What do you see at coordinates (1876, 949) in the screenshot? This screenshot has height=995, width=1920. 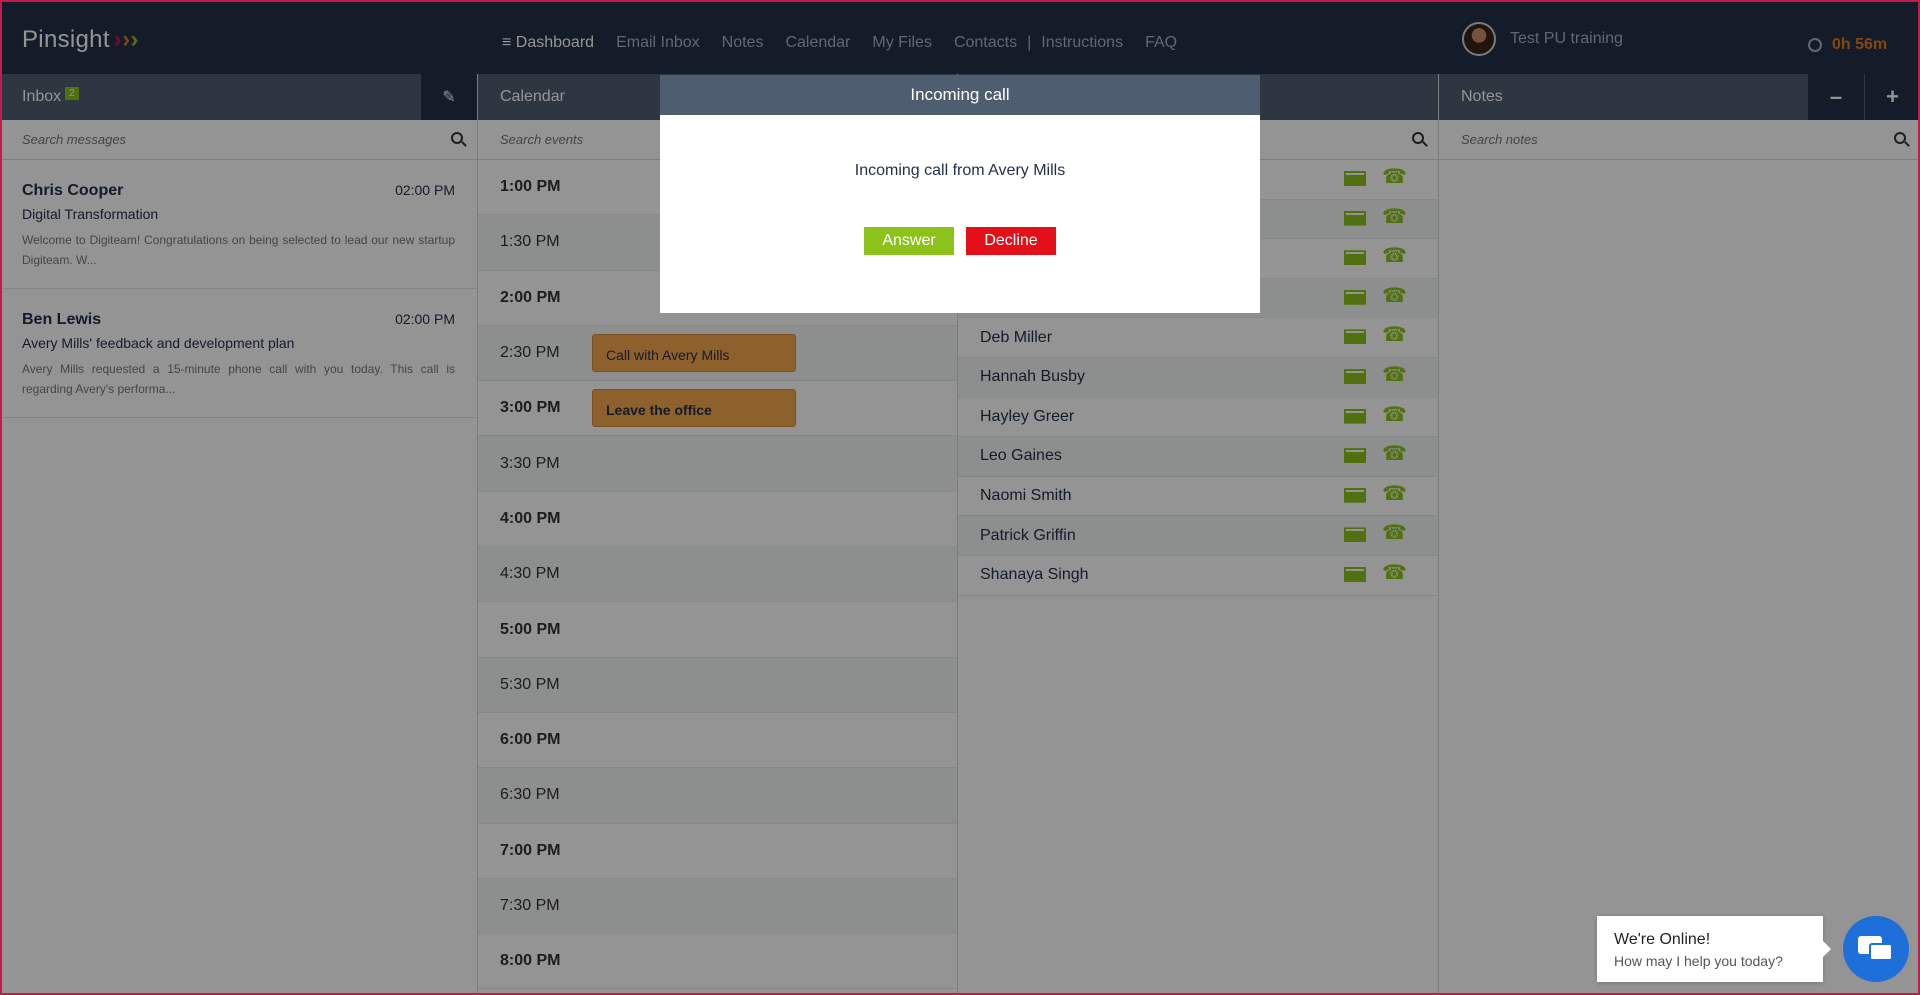 I see `chat-launcher-button` at bounding box center [1876, 949].